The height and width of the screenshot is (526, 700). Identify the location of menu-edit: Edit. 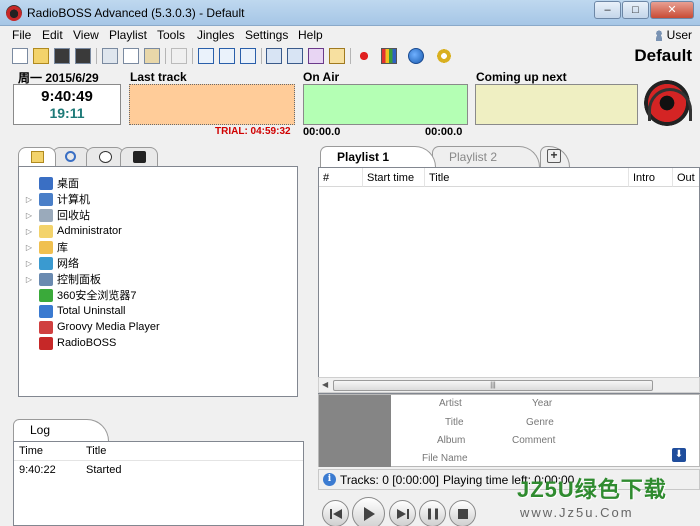
(52, 35).